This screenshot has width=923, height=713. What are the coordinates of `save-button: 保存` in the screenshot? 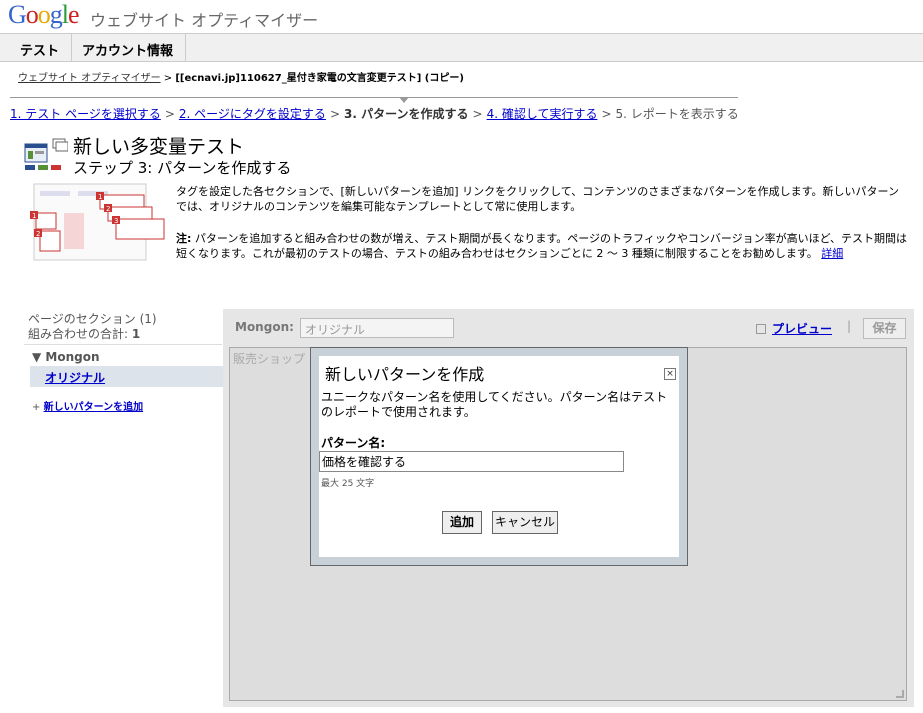 It's located at (884, 328).